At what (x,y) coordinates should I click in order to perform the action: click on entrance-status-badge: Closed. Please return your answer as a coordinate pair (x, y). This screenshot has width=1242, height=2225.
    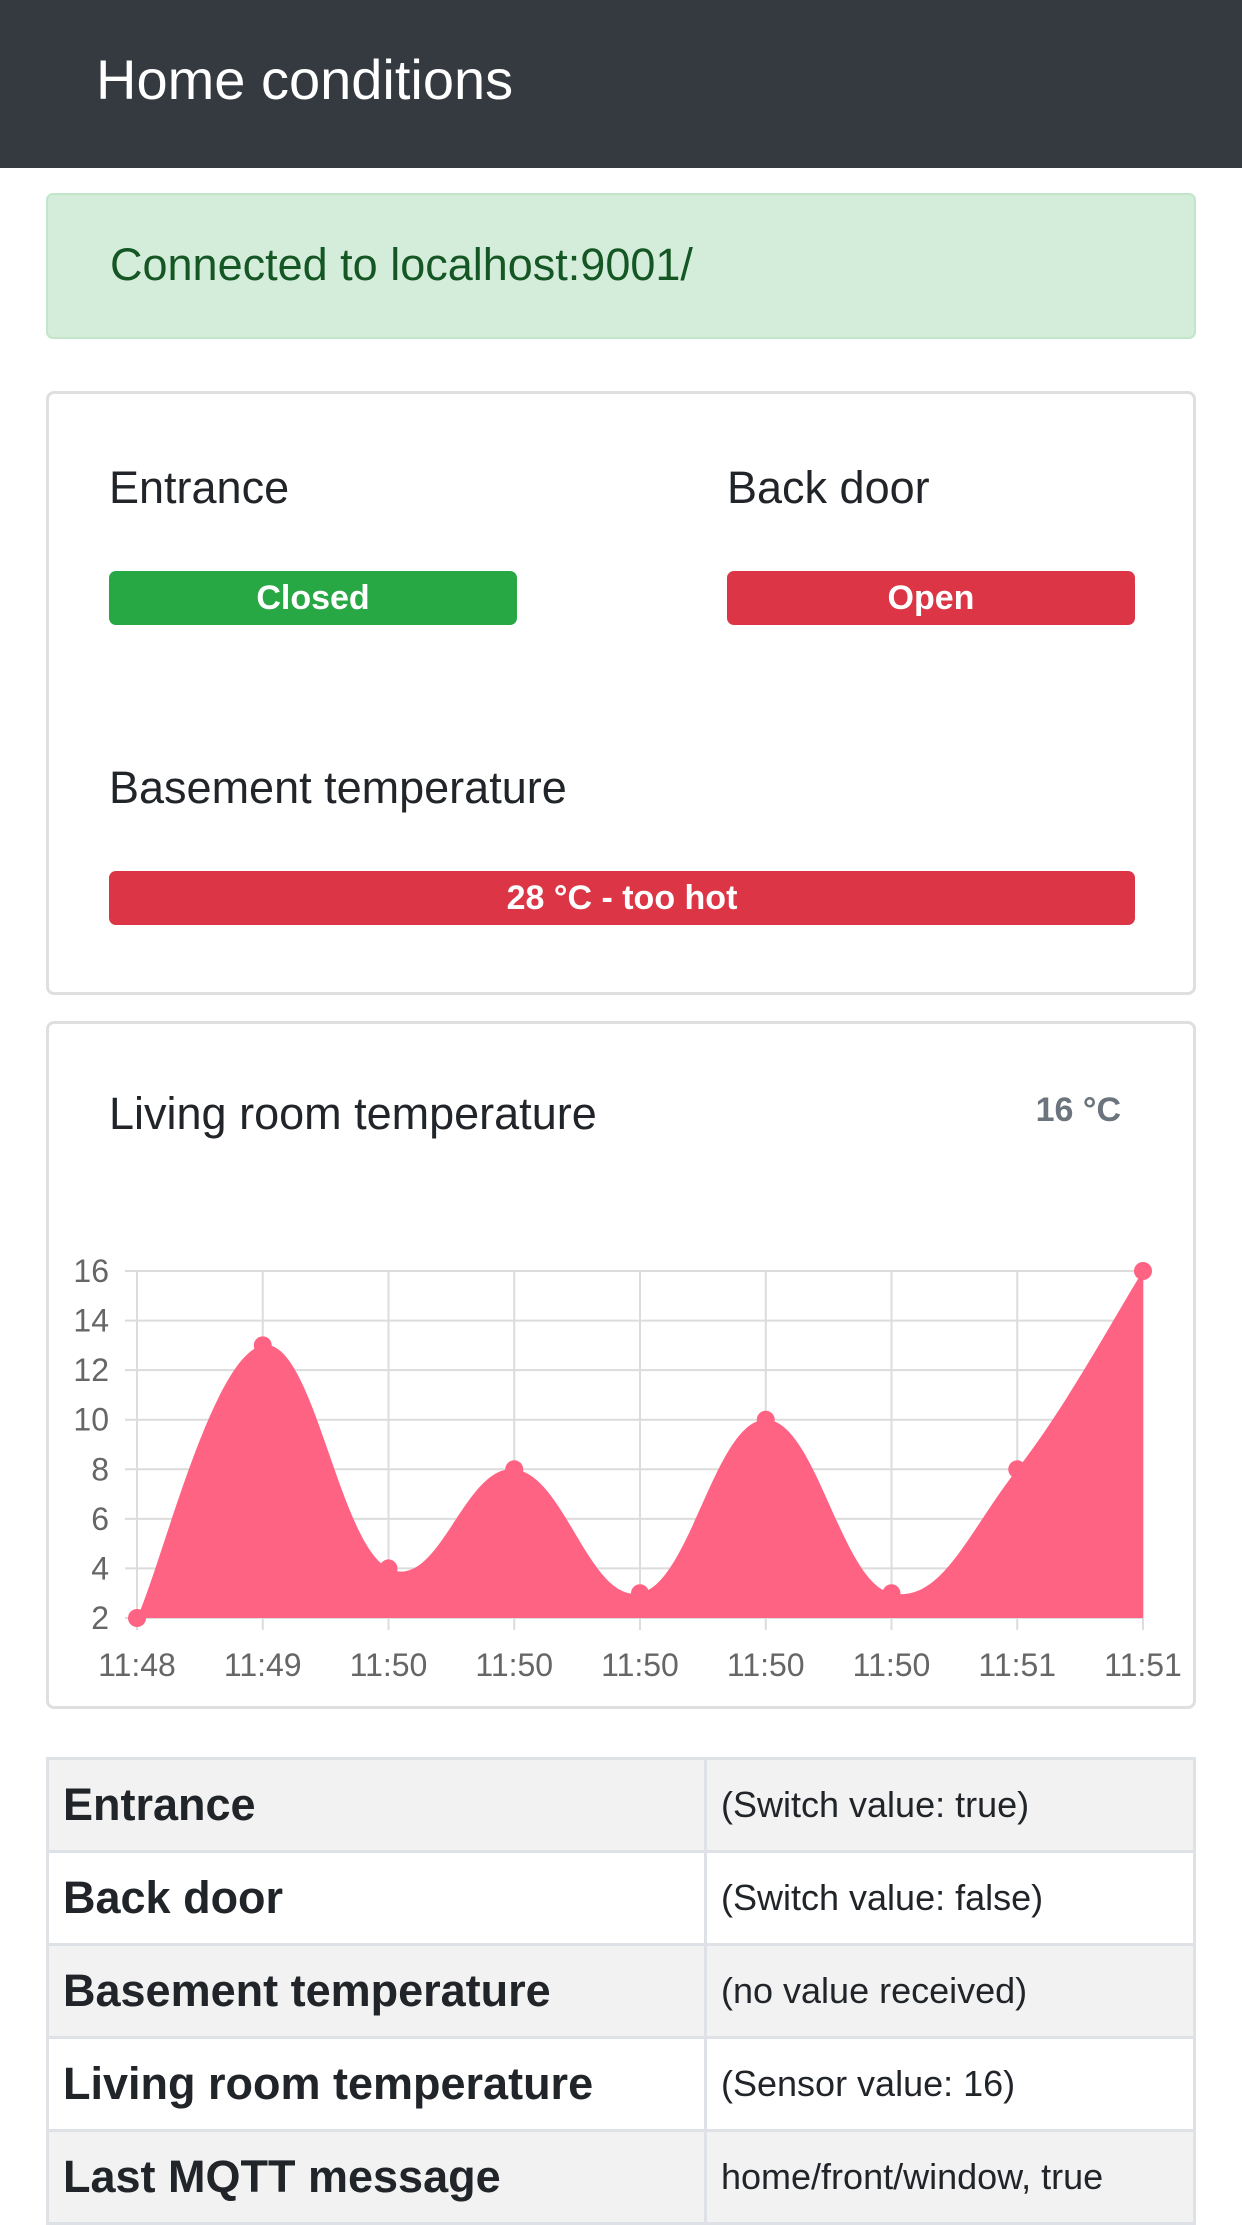
    Looking at the image, I should click on (313, 598).